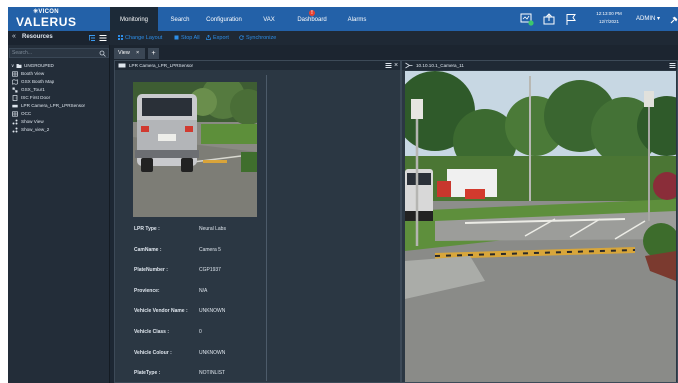 The image size is (678, 383). I want to click on detail-row-lpr-type: LPR Type : Neural Labs, so click(199, 236).